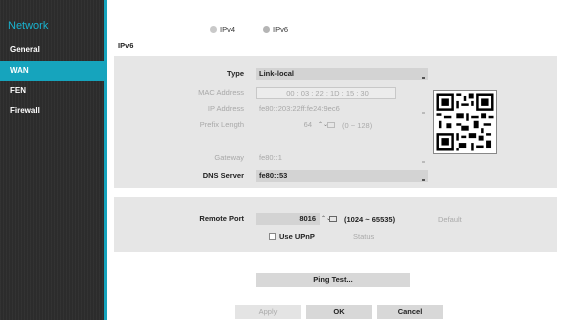 This screenshot has width=562, height=320. Describe the element at coordinates (267, 29) in the screenshot. I see `radio-ipv6` at that location.